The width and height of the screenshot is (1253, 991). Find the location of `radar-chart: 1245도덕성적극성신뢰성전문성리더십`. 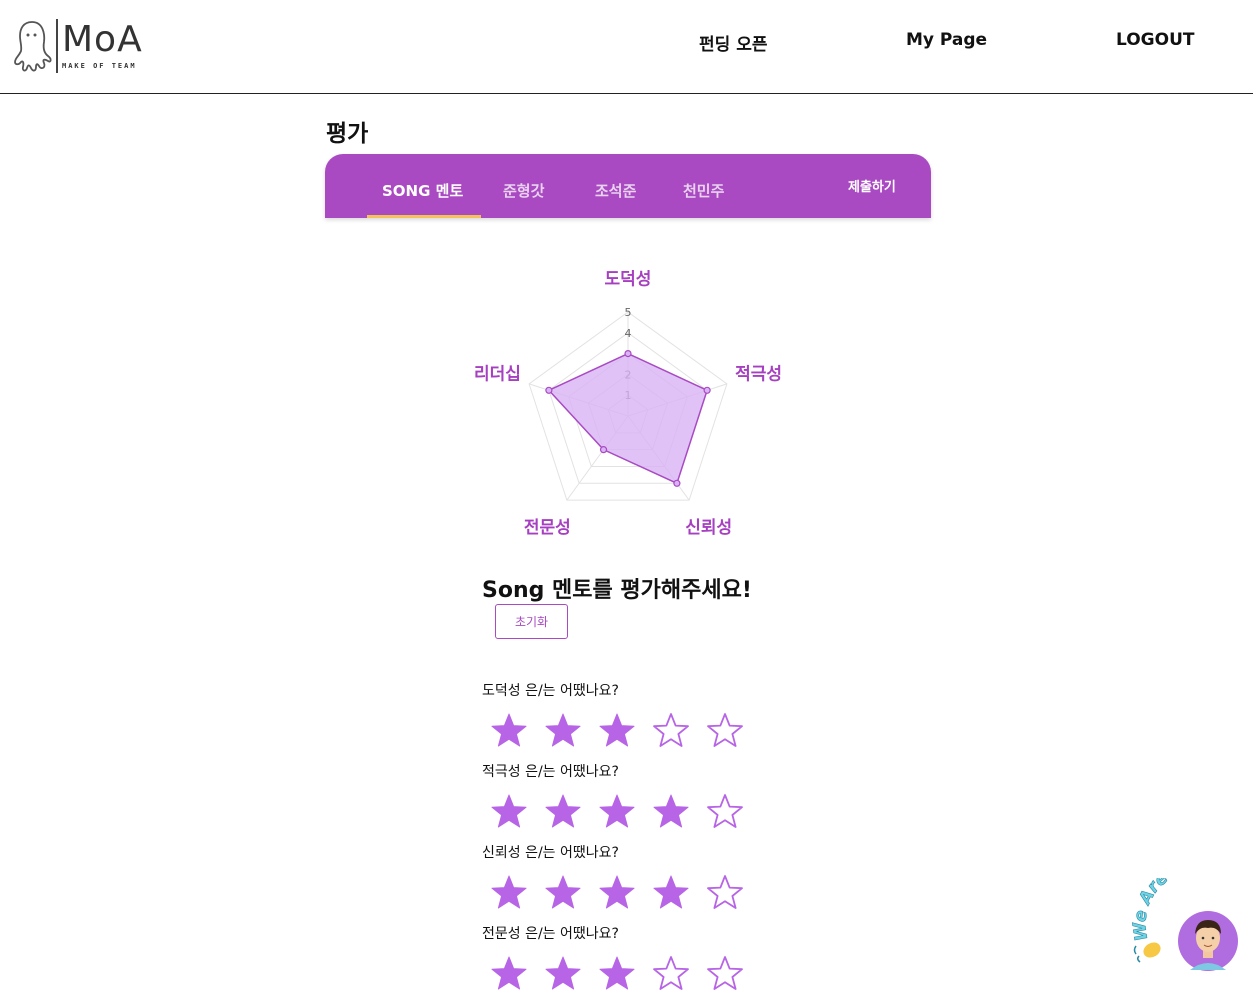

radar-chart: 1245도덕성적극성신뢰성전문성리더십 is located at coordinates (628, 404).